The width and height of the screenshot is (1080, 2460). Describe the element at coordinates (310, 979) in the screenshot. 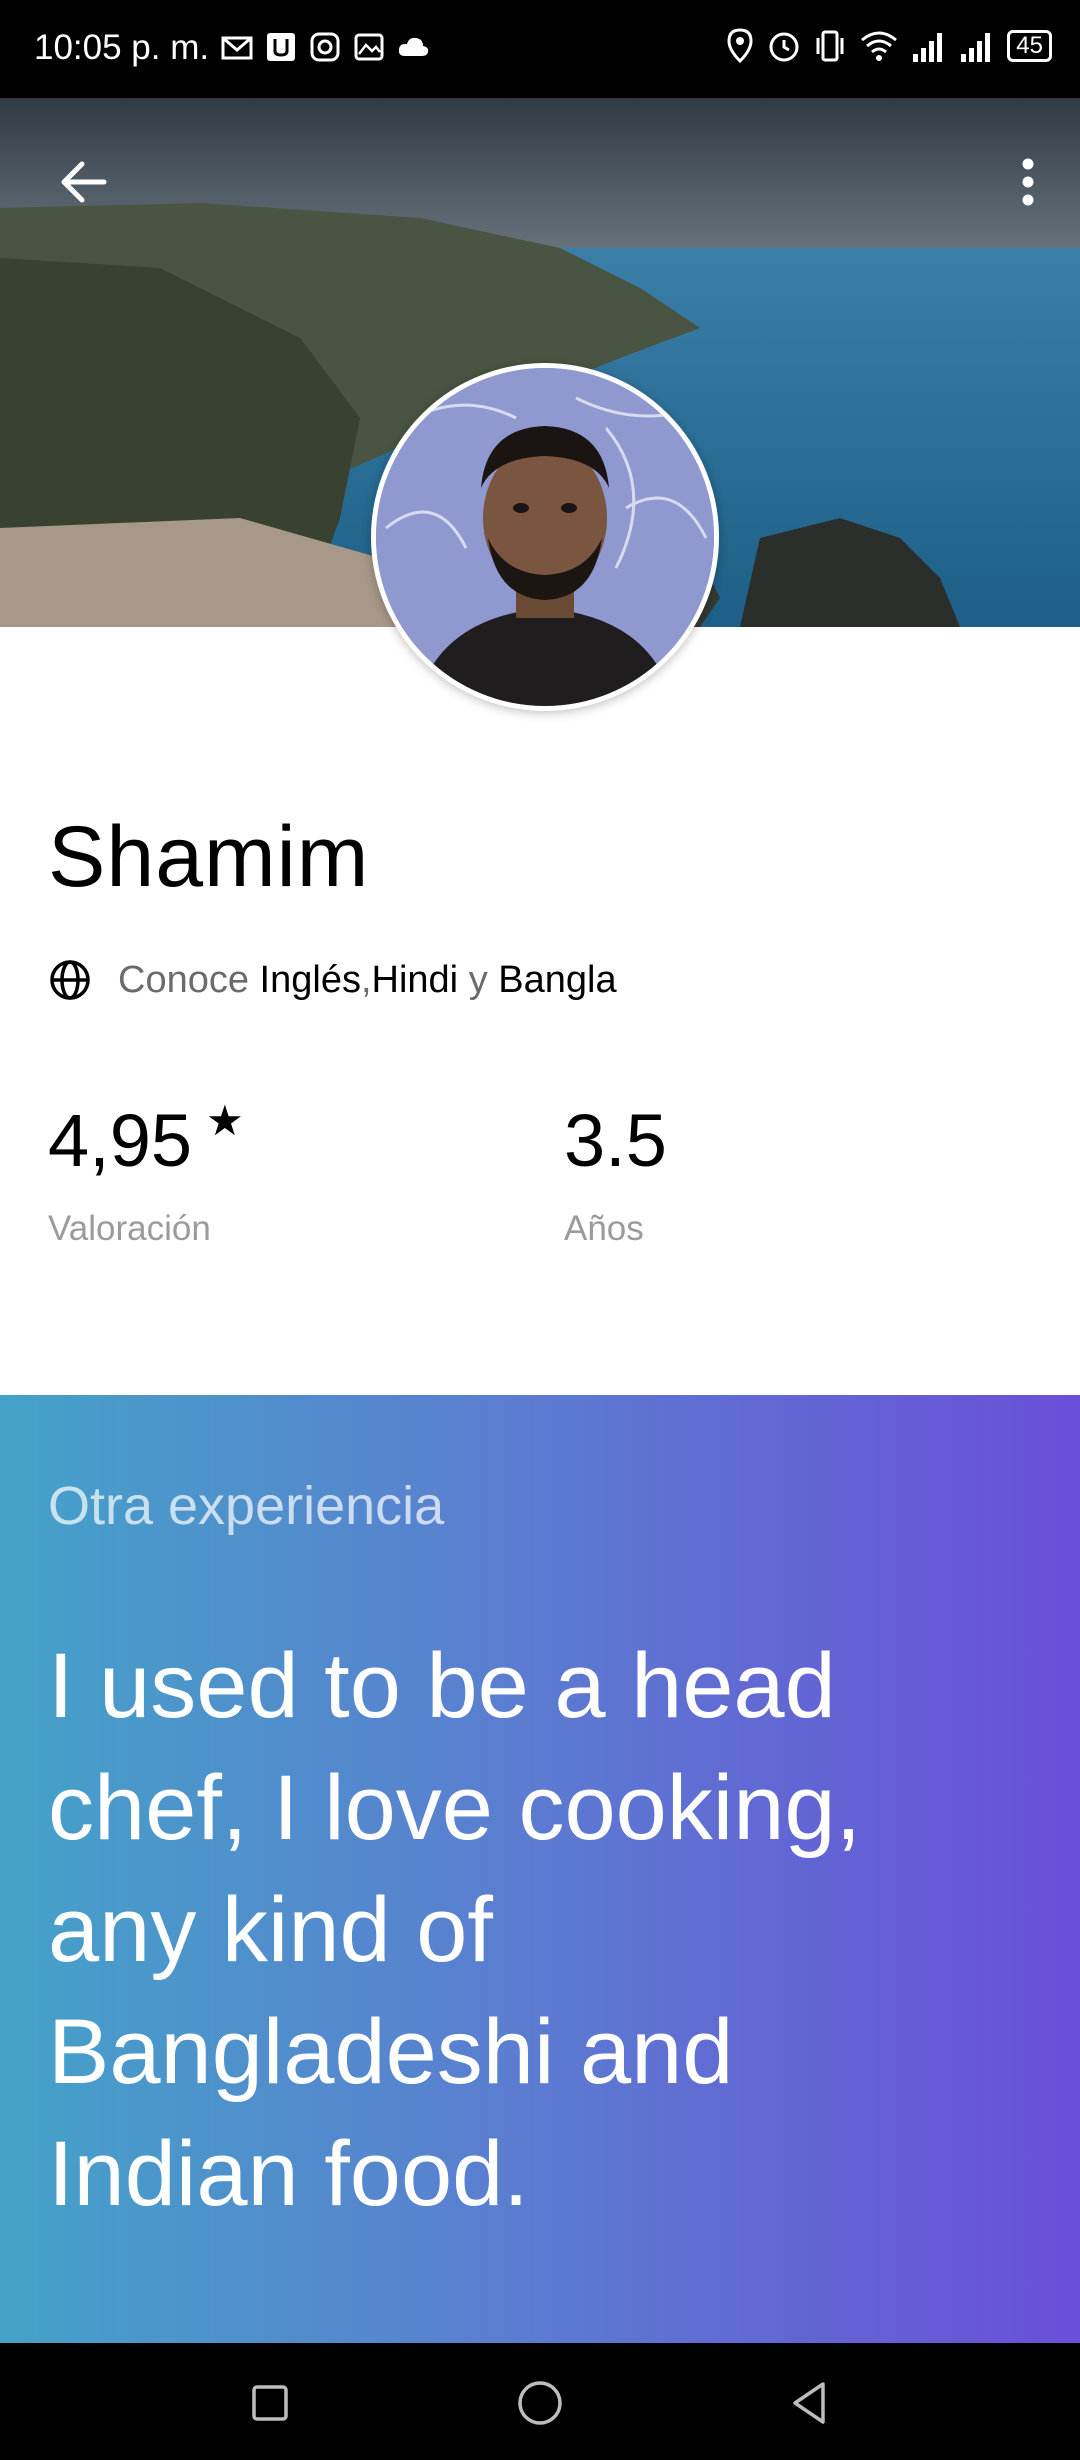

I see `language-item: Inglés` at that location.